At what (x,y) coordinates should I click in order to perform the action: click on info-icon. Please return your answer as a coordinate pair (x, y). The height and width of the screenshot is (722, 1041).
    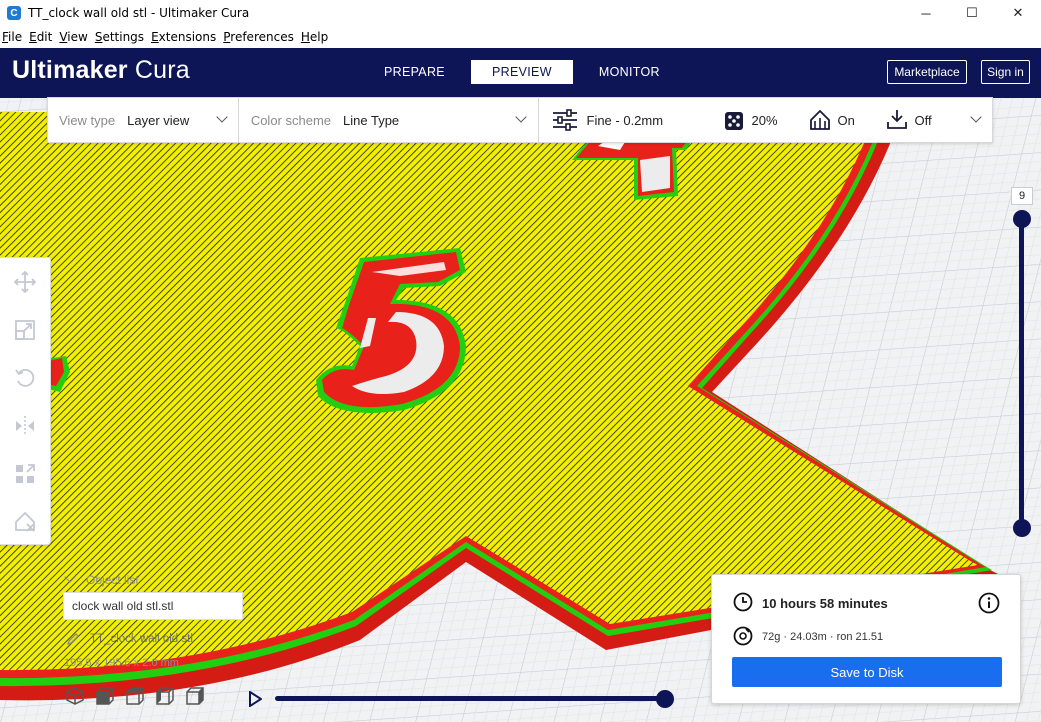
    Looking at the image, I should click on (989, 603).